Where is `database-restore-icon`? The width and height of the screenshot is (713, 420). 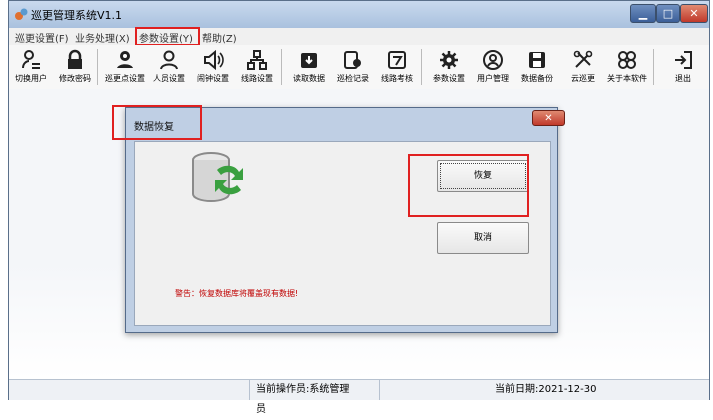
database-restore-icon is located at coordinates (217, 177).